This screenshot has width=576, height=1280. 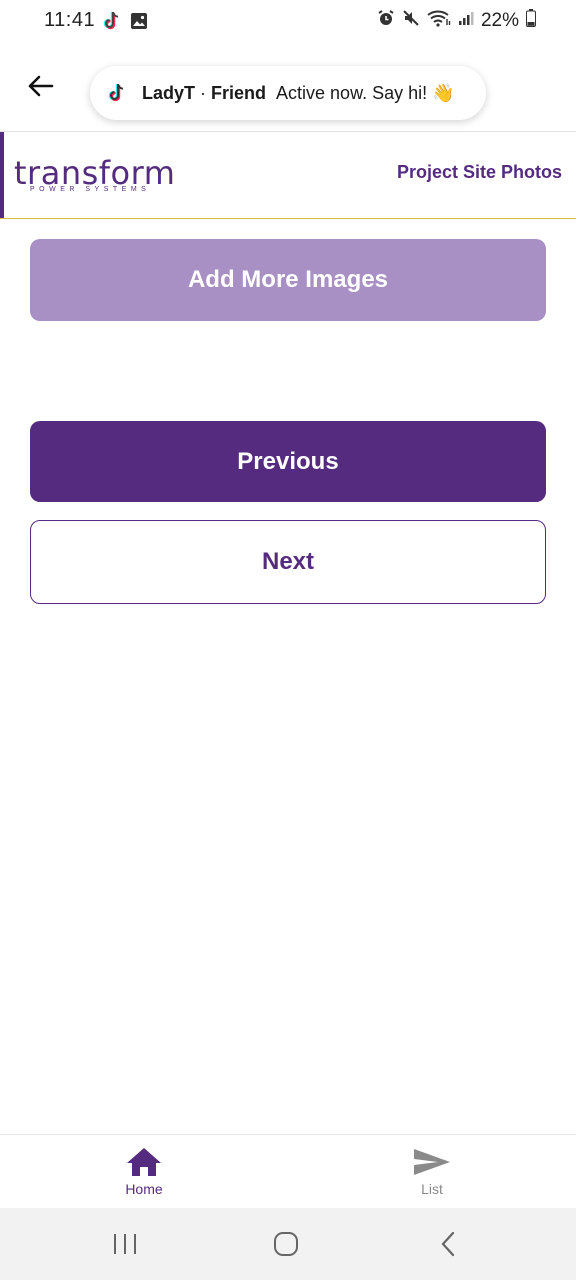 I want to click on battery-percent: 22%, so click(x=499, y=20).